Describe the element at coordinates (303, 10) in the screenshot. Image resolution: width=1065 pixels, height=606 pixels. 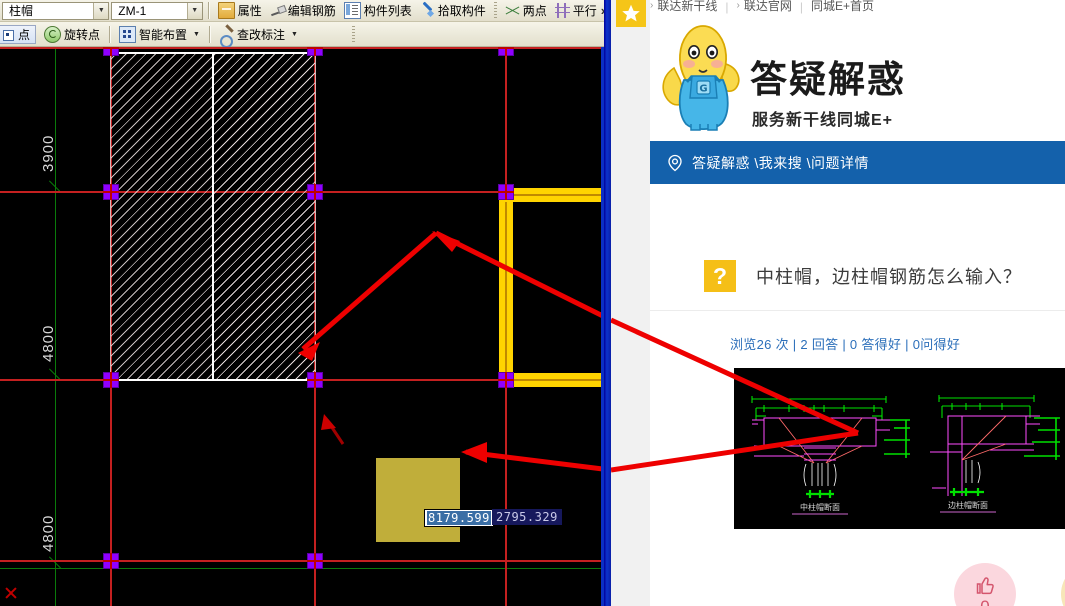
I see `edit-rebar-button: 编辑钢筋` at that location.